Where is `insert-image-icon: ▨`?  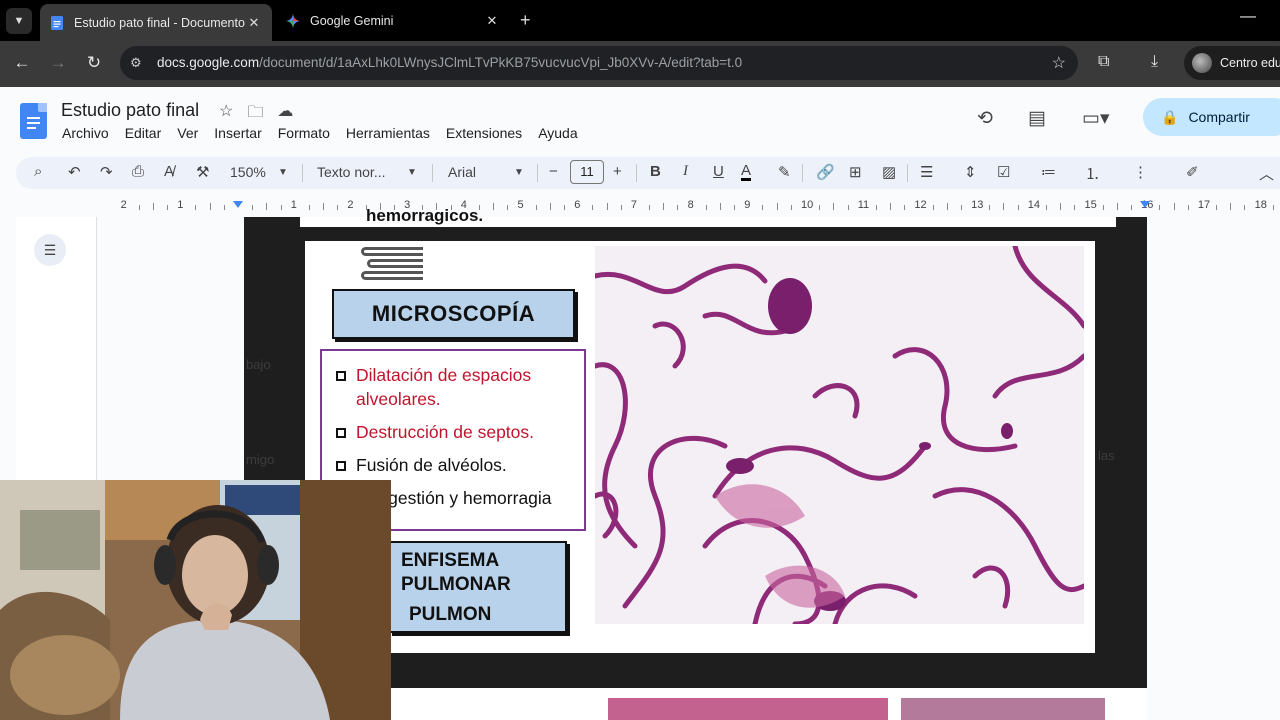
insert-image-icon: ▨ is located at coordinates (889, 172).